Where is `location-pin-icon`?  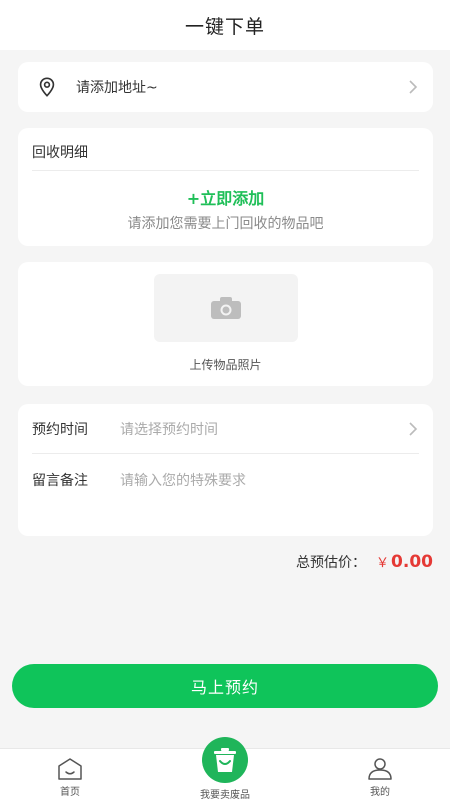 location-pin-icon is located at coordinates (47, 87).